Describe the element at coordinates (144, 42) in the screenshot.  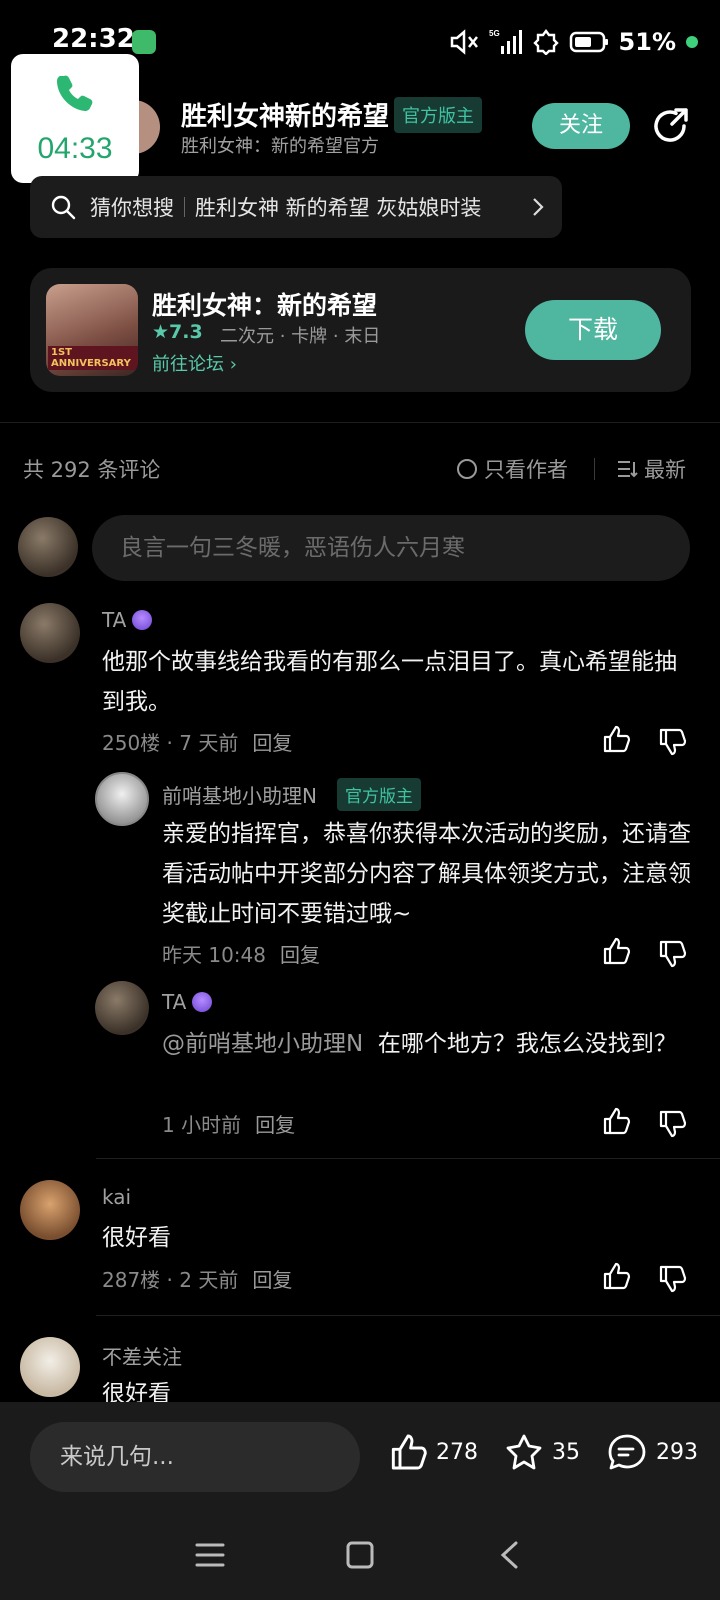
I see `wechat-notification-icon` at that location.